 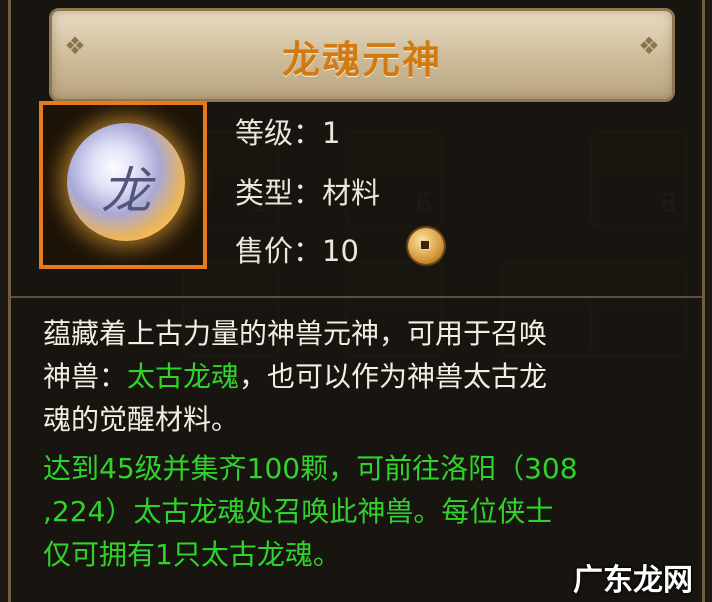 I want to click on item-icon-frame: 龙, so click(x=123, y=185).